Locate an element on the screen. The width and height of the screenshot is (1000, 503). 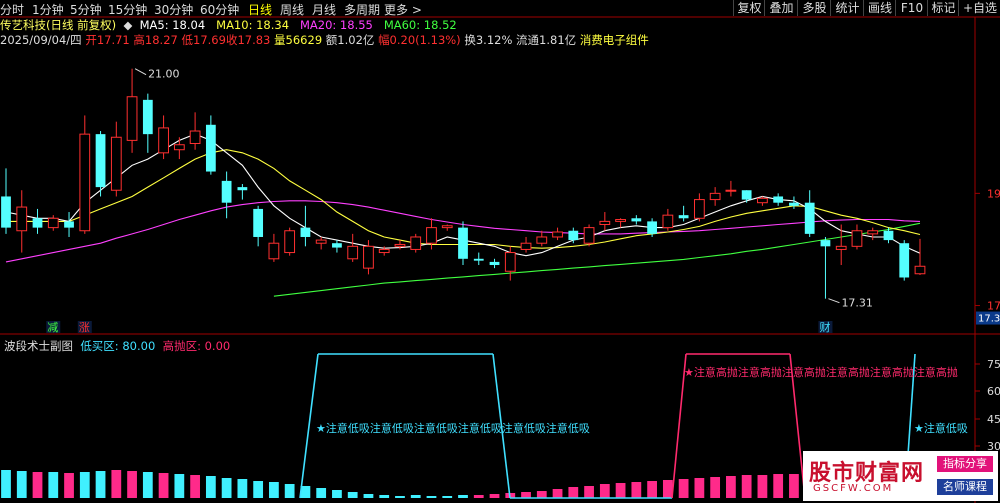
sub-indicator-name: 波段术士副图 is located at coordinates (38, 346).